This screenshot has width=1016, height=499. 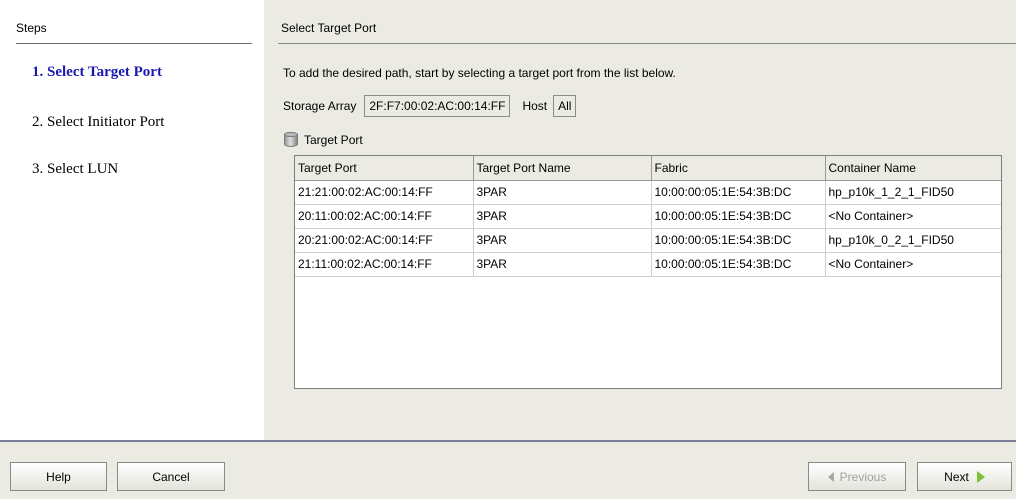 I want to click on cancel-button: Cancel, so click(x=171, y=476).